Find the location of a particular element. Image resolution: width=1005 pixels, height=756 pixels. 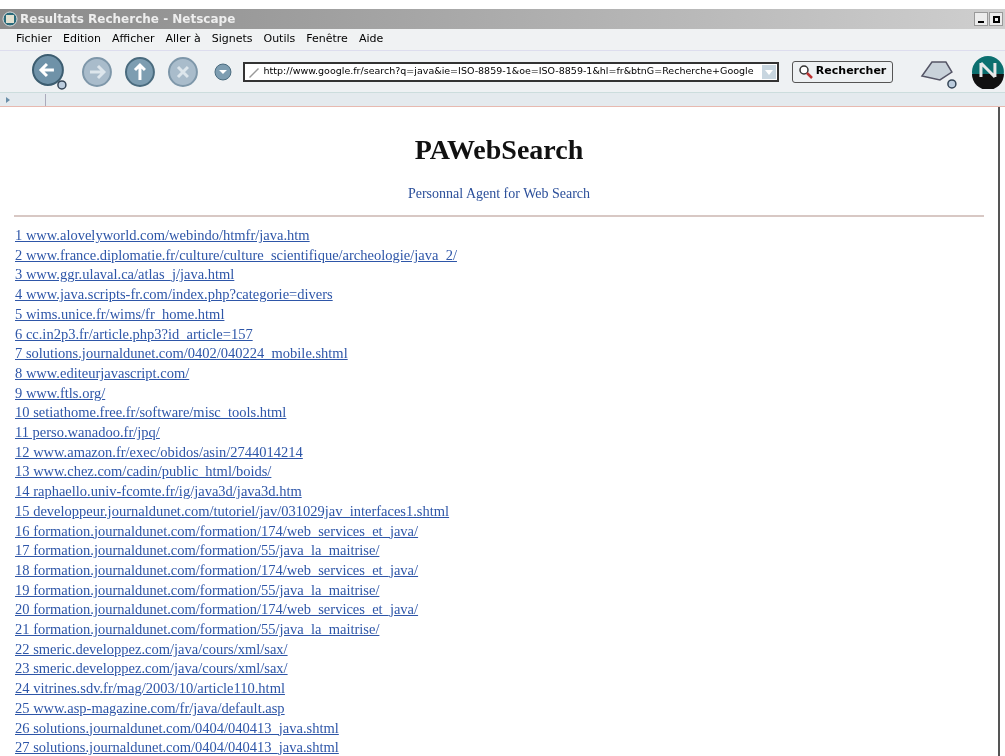

result-link: 17 formation.journaldunet.com/formation/55/java_la_maitrise/ is located at coordinates (197, 551).